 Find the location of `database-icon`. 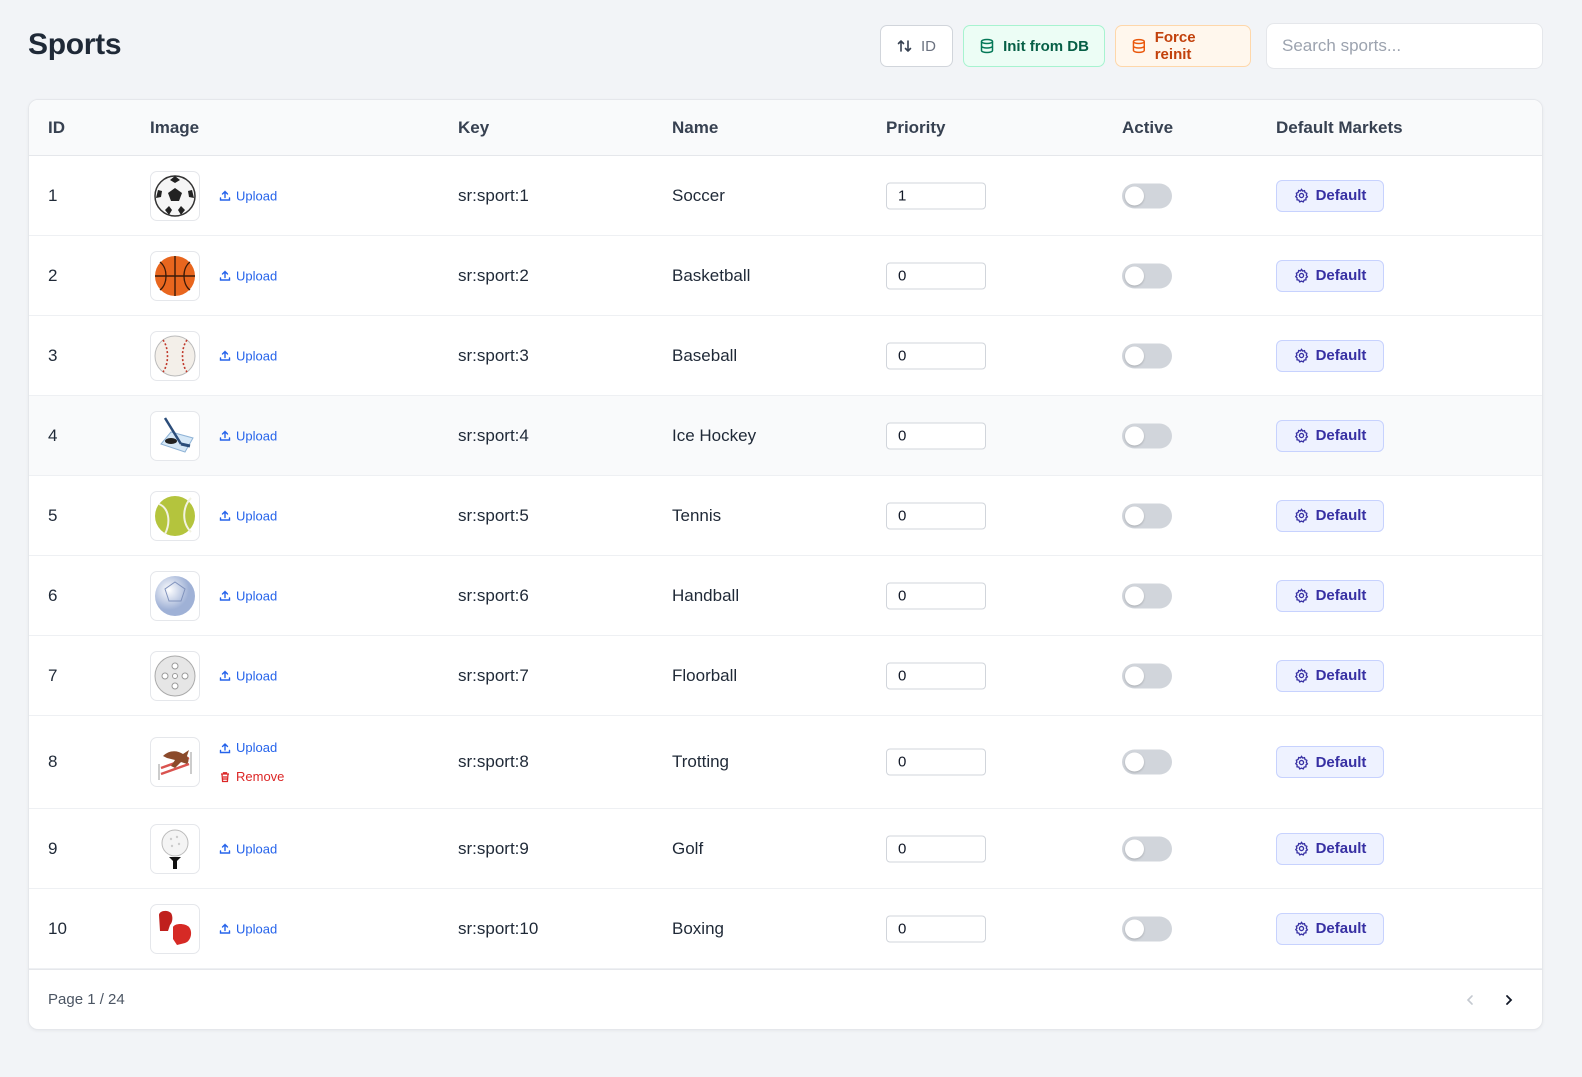

database-icon is located at coordinates (1138, 46).